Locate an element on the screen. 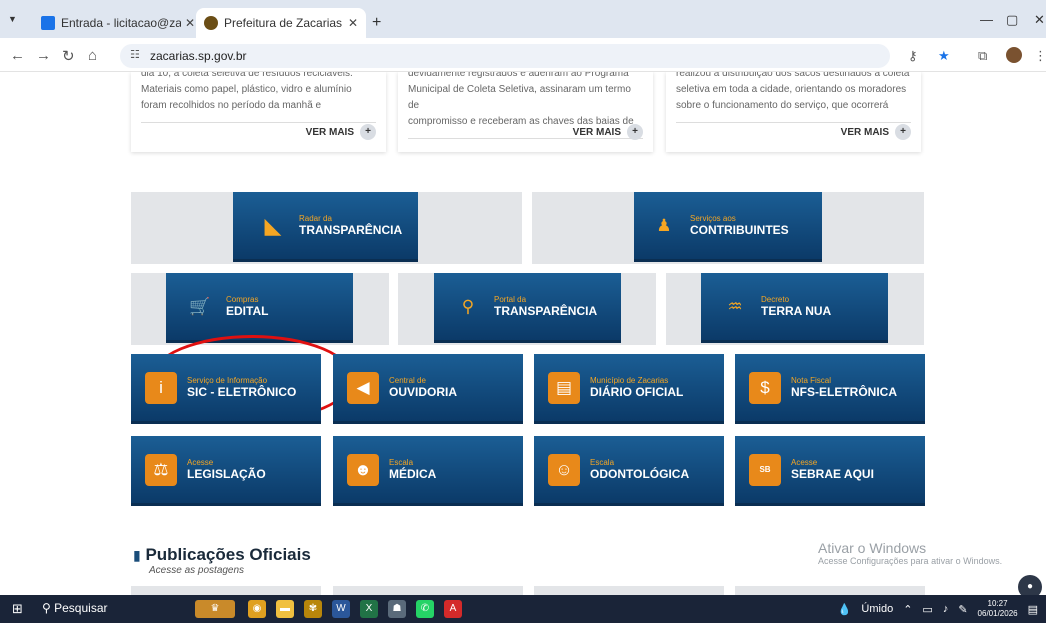 This screenshot has width=1046, height=623. rss-icon: ◣ is located at coordinates (273, 225).